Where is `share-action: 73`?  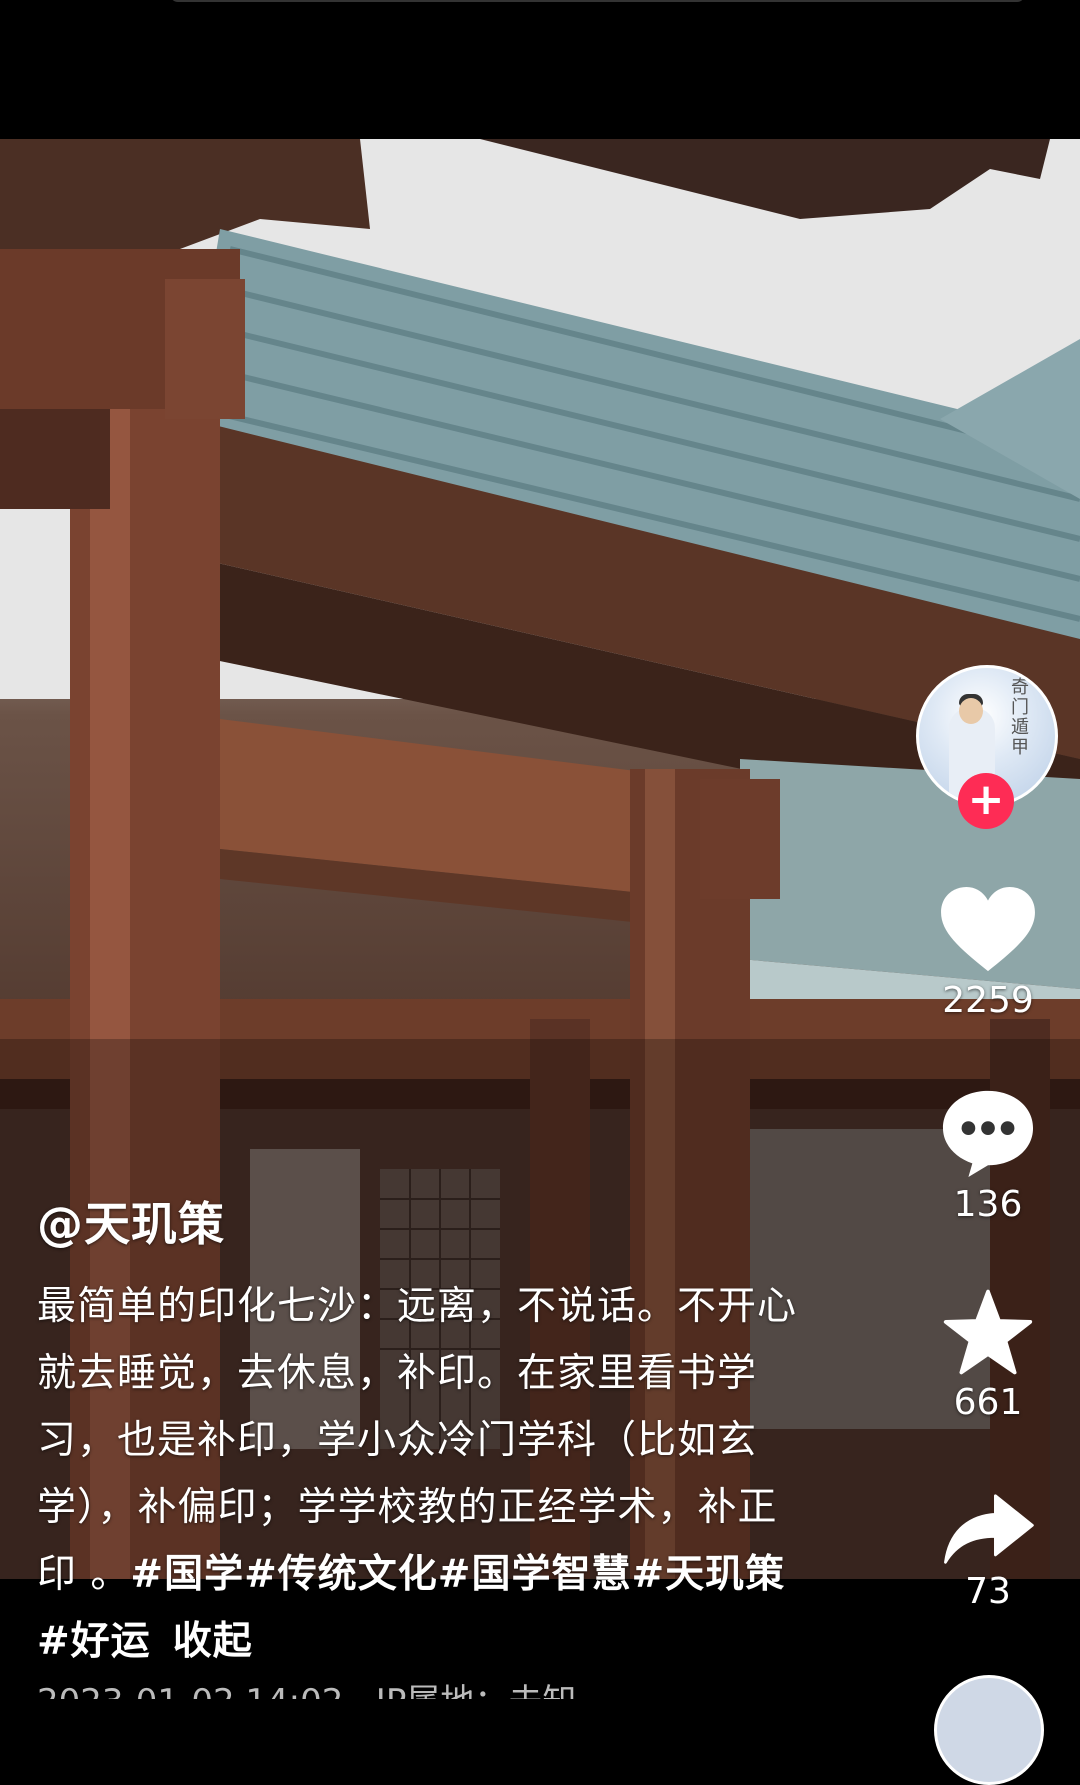 share-action: 73 is located at coordinates (988, 1552).